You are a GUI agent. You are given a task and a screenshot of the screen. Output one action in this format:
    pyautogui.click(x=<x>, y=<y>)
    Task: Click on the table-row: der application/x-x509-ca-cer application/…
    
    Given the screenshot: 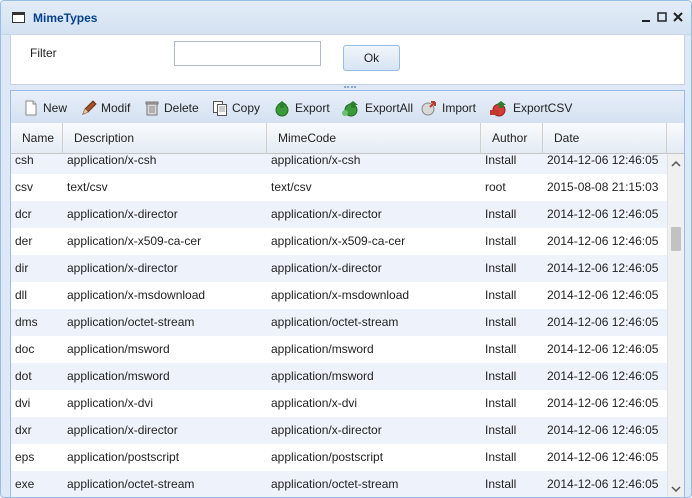 What is the action you would take?
    pyautogui.click(x=339, y=241)
    